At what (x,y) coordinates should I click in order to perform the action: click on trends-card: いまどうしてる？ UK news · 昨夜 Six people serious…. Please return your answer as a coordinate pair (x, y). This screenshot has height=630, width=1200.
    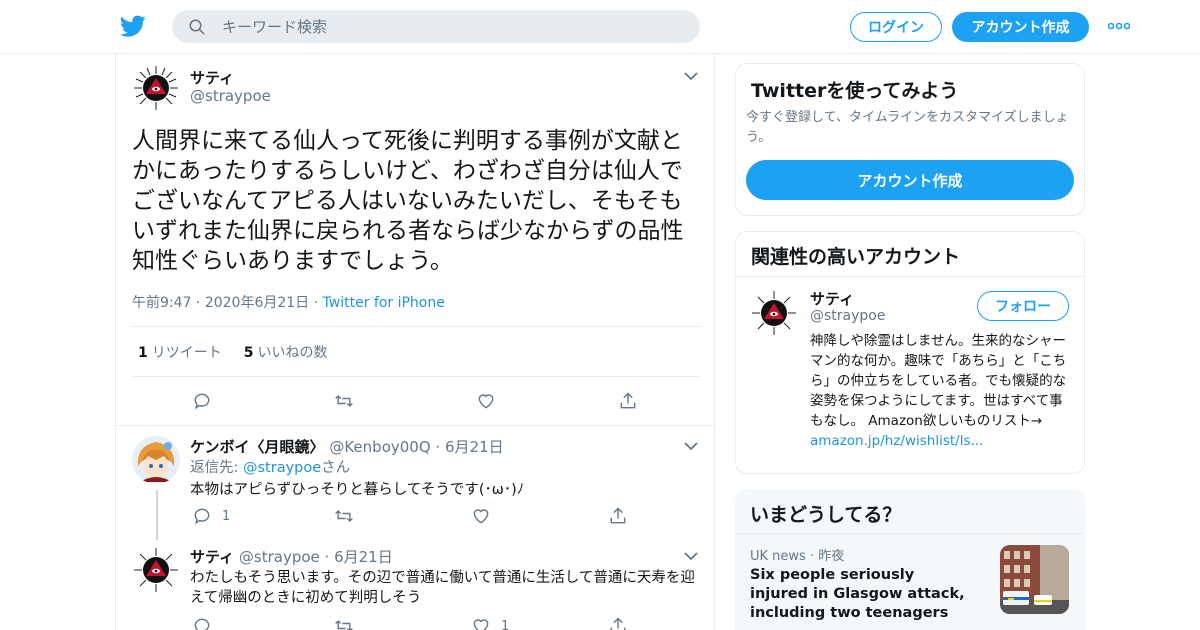
    Looking at the image, I should click on (910, 559).